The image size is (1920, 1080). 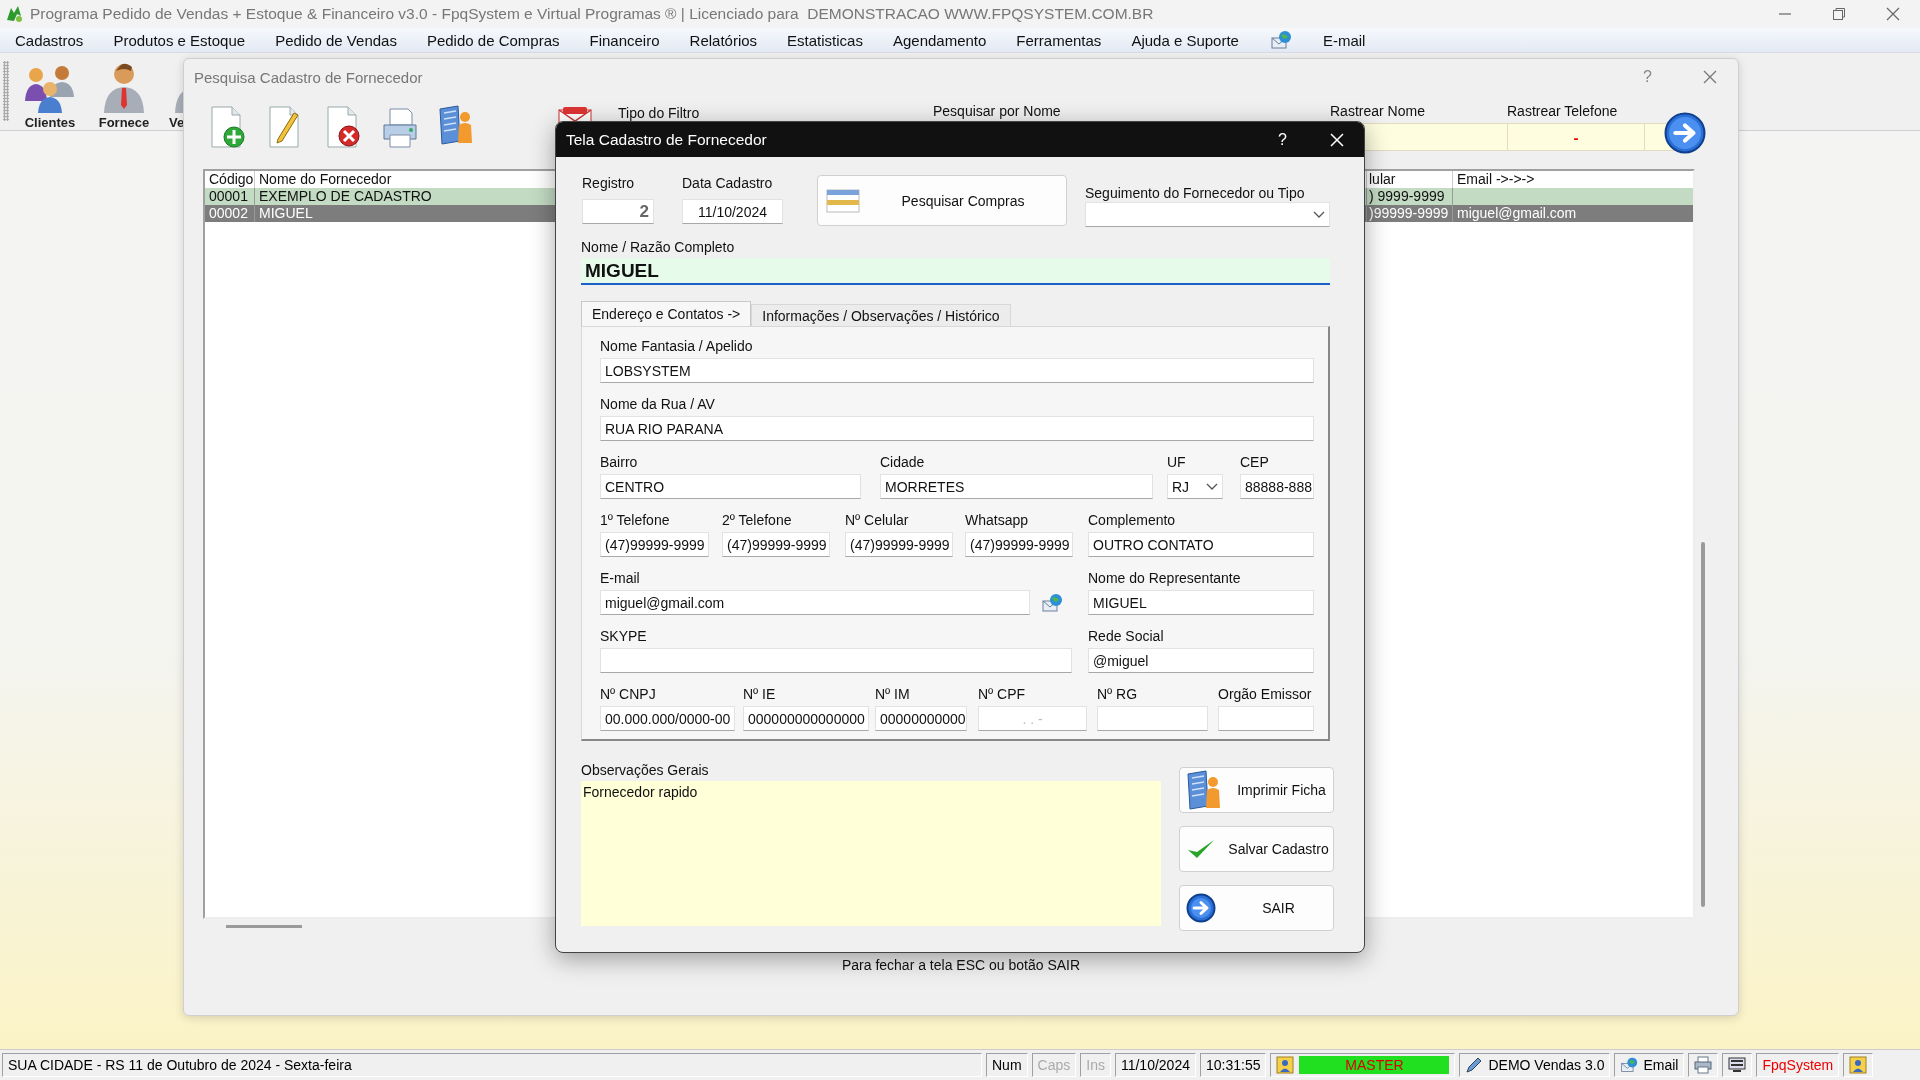 I want to click on field-label: Tipo do Filtro, so click(x=659, y=113).